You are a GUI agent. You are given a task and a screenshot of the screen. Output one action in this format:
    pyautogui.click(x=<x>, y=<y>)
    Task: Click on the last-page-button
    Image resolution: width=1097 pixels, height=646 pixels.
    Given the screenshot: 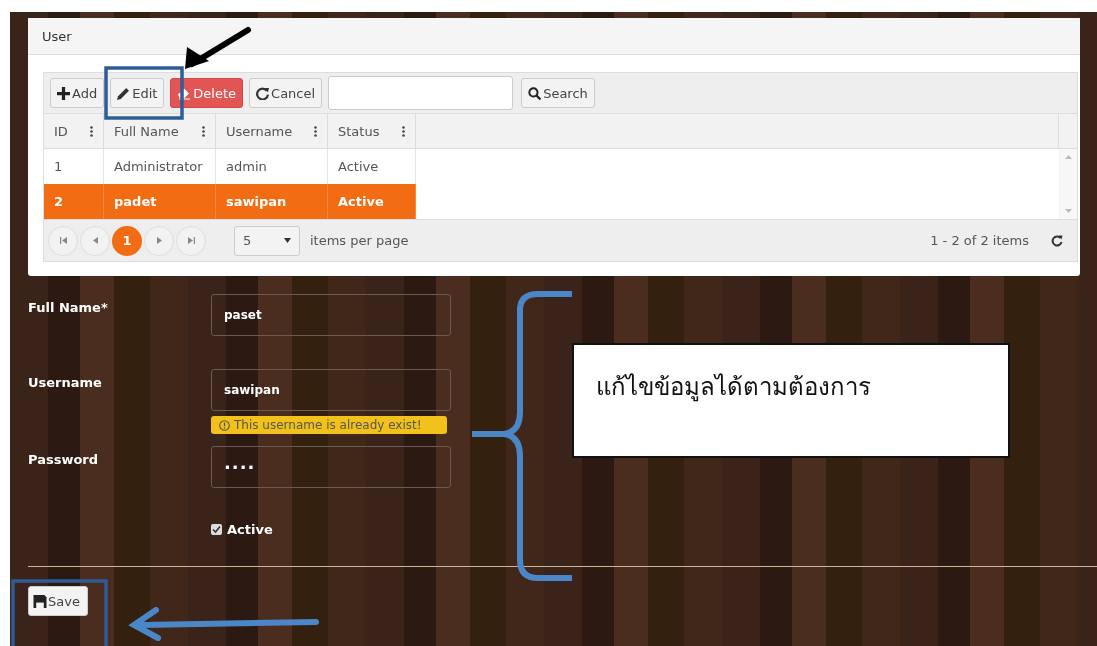 What is the action you would take?
    pyautogui.click(x=191, y=240)
    